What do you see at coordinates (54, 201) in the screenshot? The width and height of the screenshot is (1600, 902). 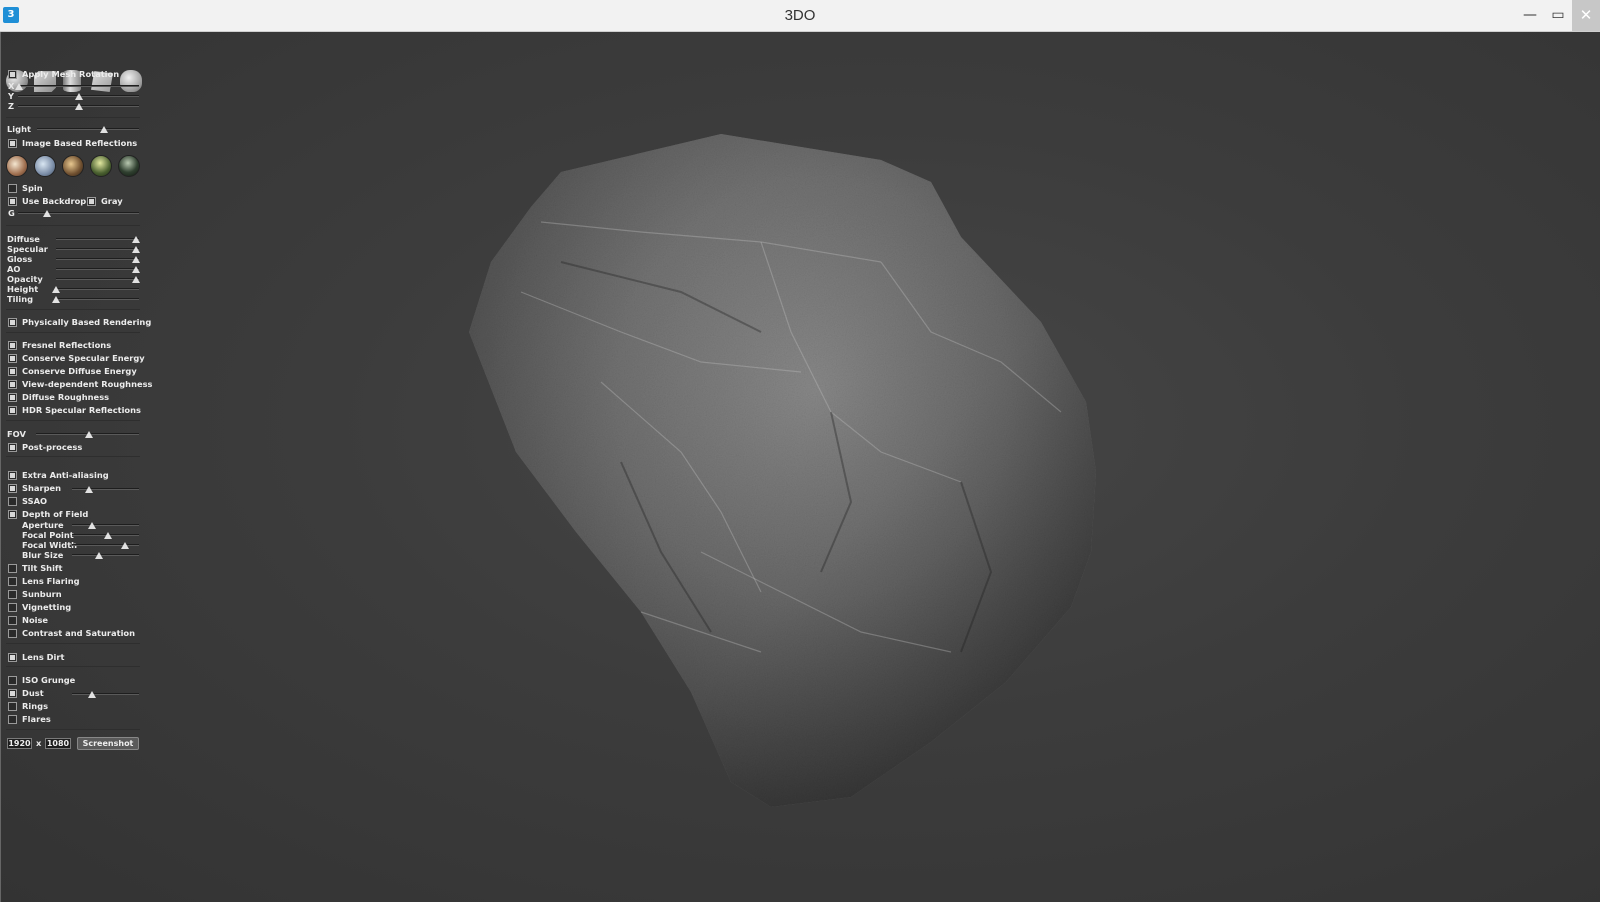 I see `use-backdrop-label: Use Backdrop` at bounding box center [54, 201].